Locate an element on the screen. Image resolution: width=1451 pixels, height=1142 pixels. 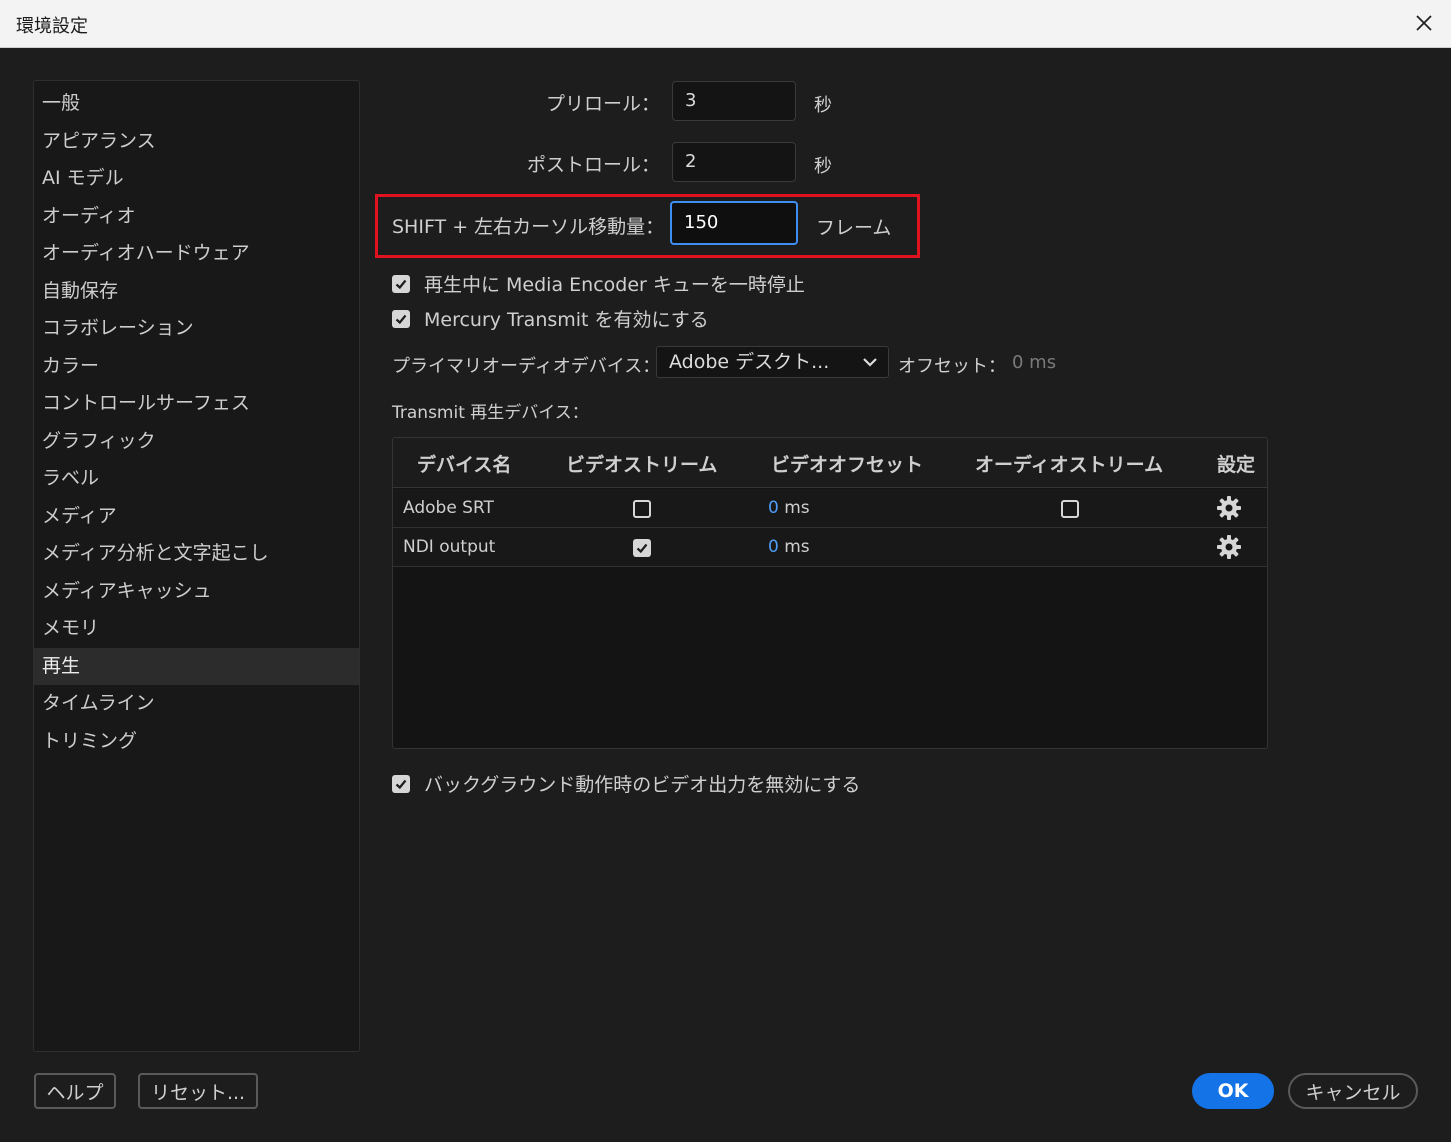
sidebar-item-graphics: グラフィック is located at coordinates (196, 442).